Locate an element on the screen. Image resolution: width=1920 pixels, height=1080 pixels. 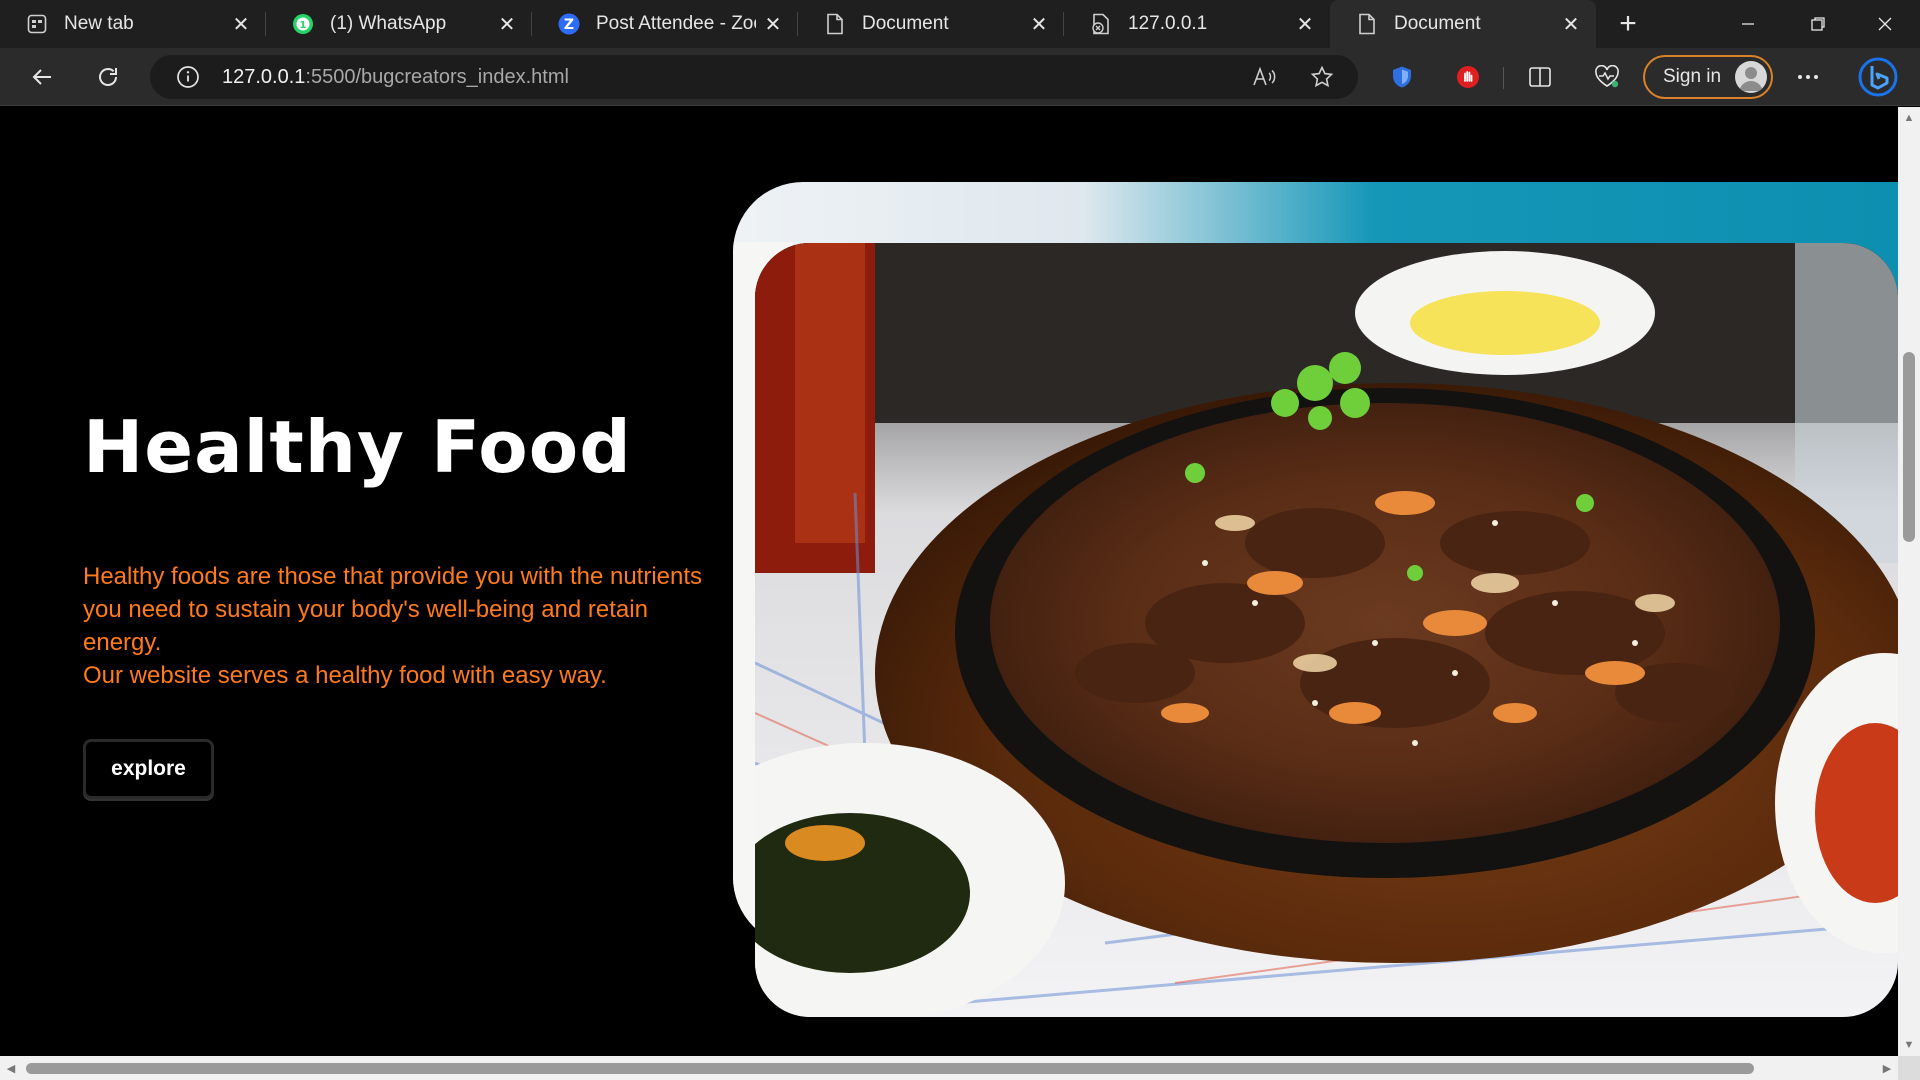
split-screen-icon is located at coordinates (1540, 77).